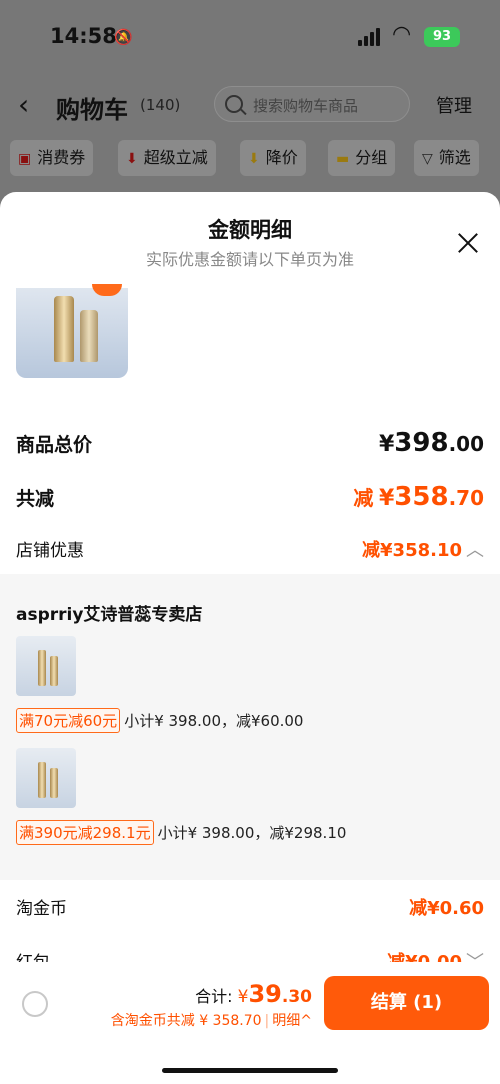  I want to click on total-label: 合计:, so click(214, 996).